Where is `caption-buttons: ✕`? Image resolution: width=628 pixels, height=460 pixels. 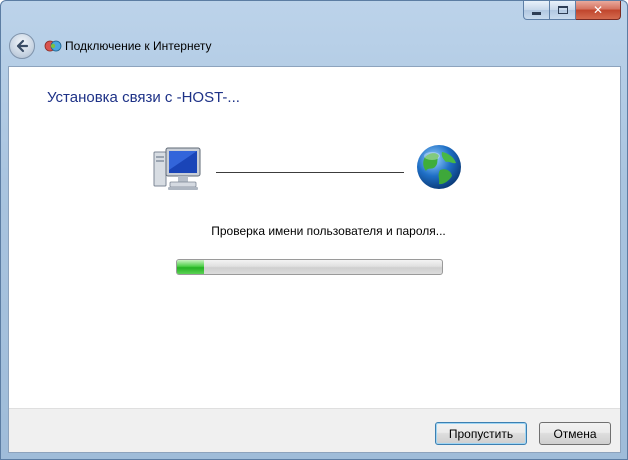 caption-buttons: ✕ is located at coordinates (572, 11).